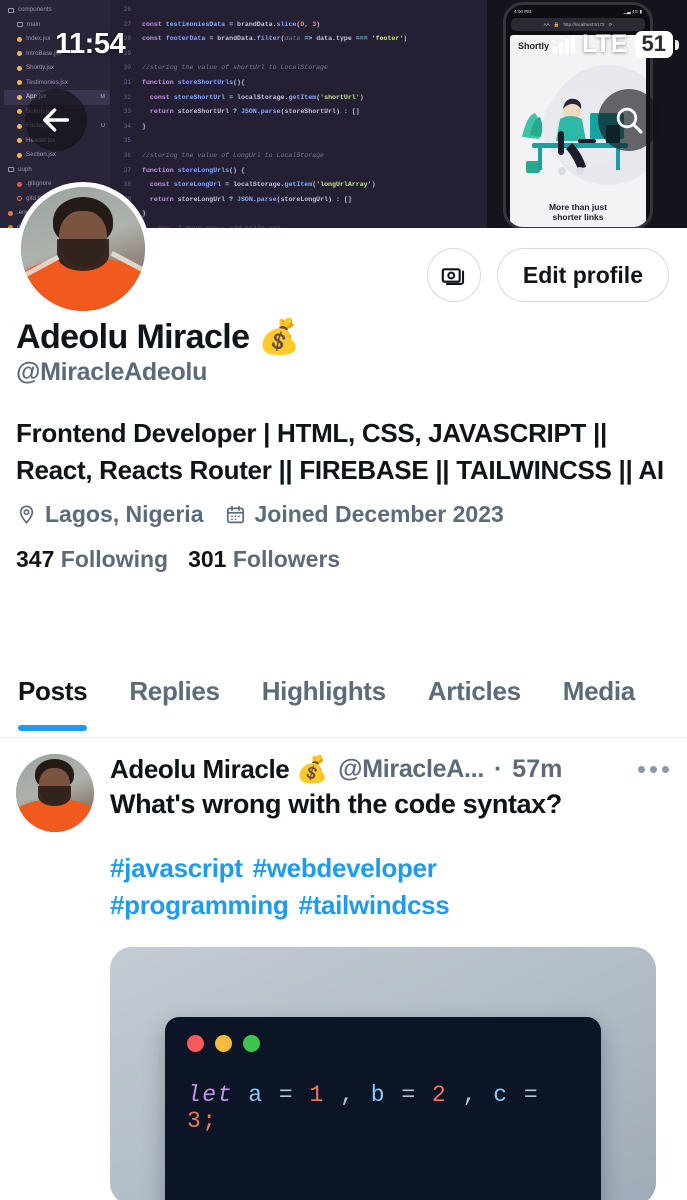  What do you see at coordinates (102, 96) in the screenshot?
I see `ide-file-status: M` at bounding box center [102, 96].